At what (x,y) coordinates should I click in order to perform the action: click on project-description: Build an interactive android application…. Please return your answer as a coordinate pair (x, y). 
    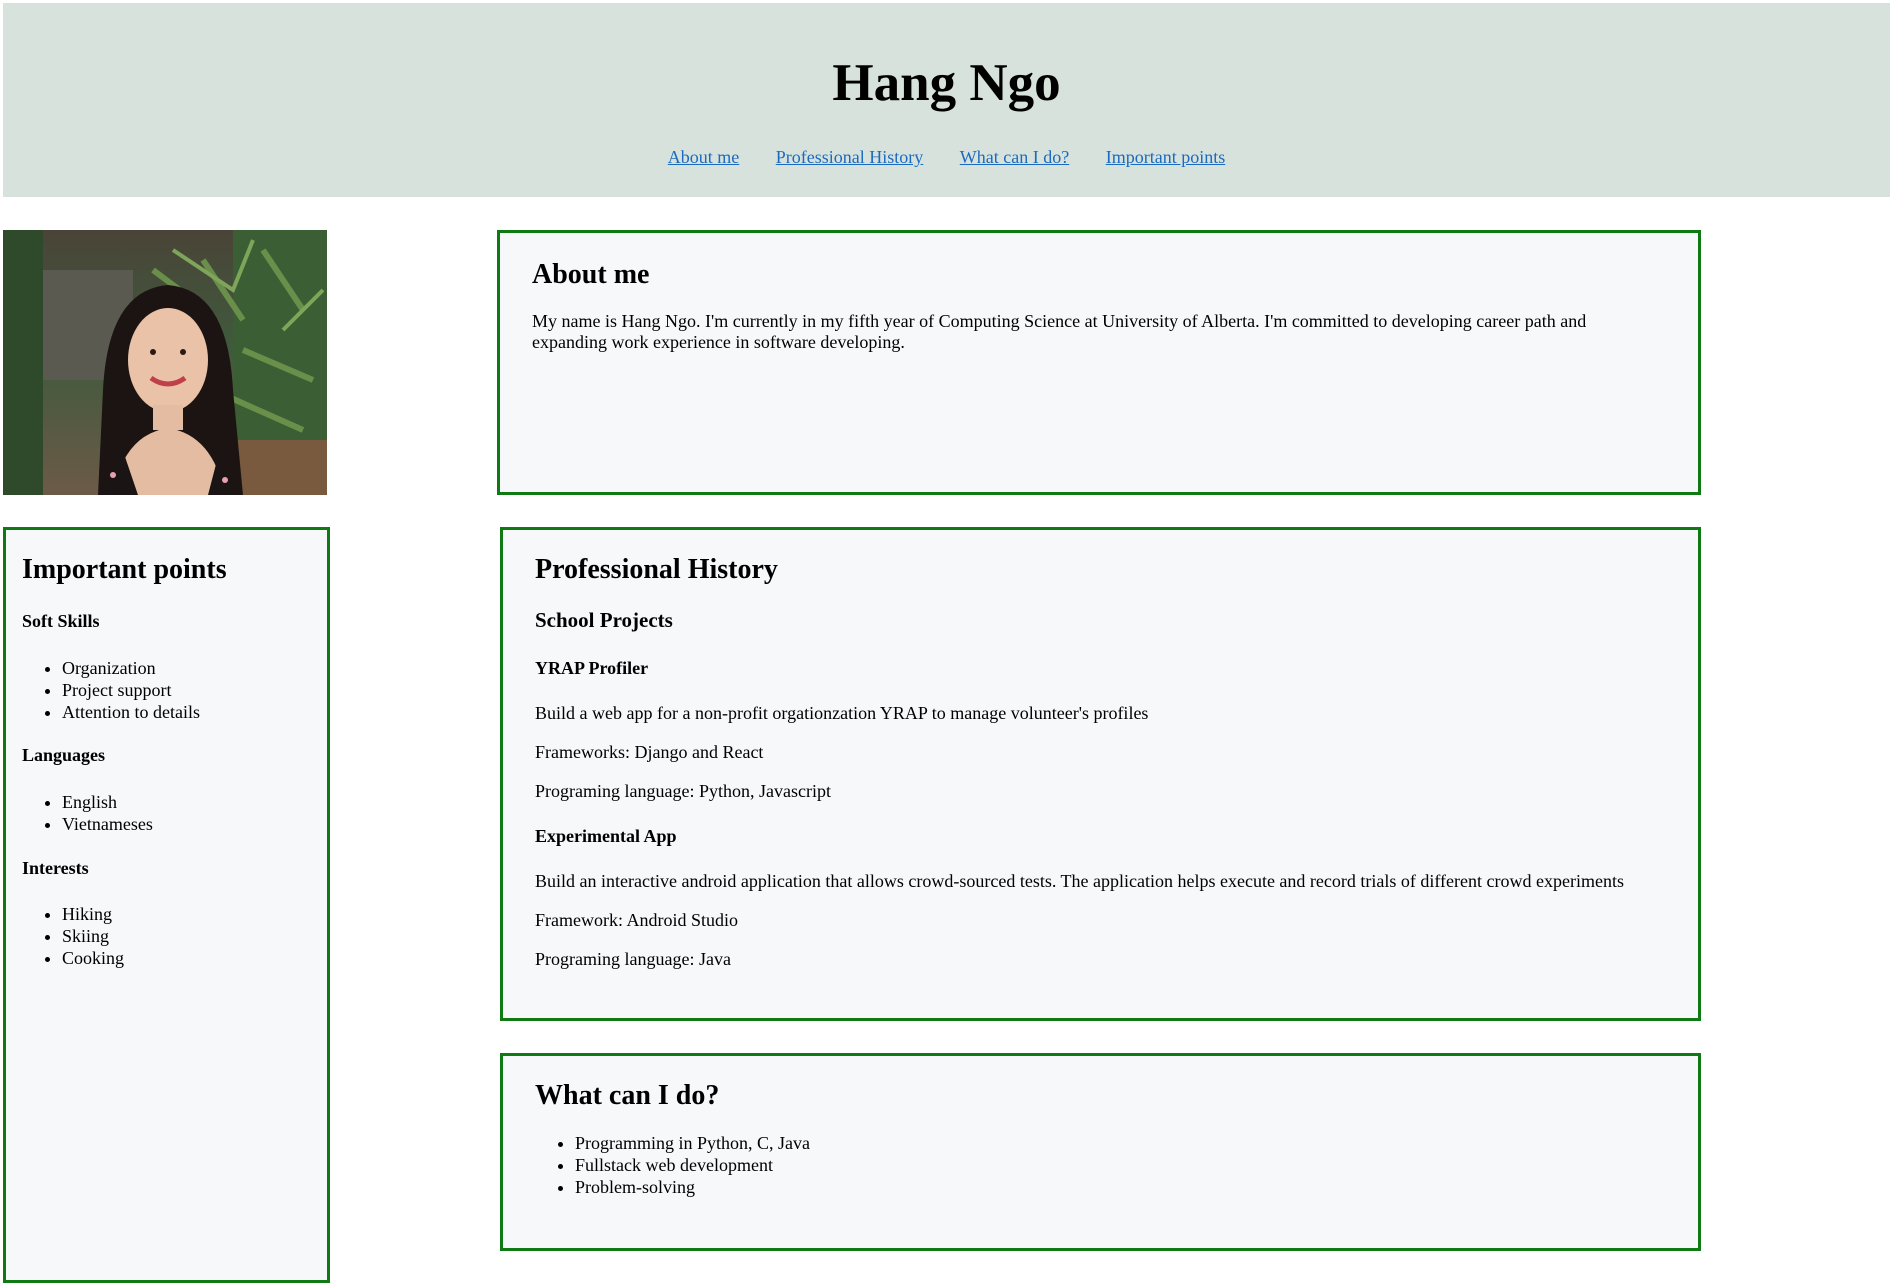
    Looking at the image, I should click on (1079, 881).